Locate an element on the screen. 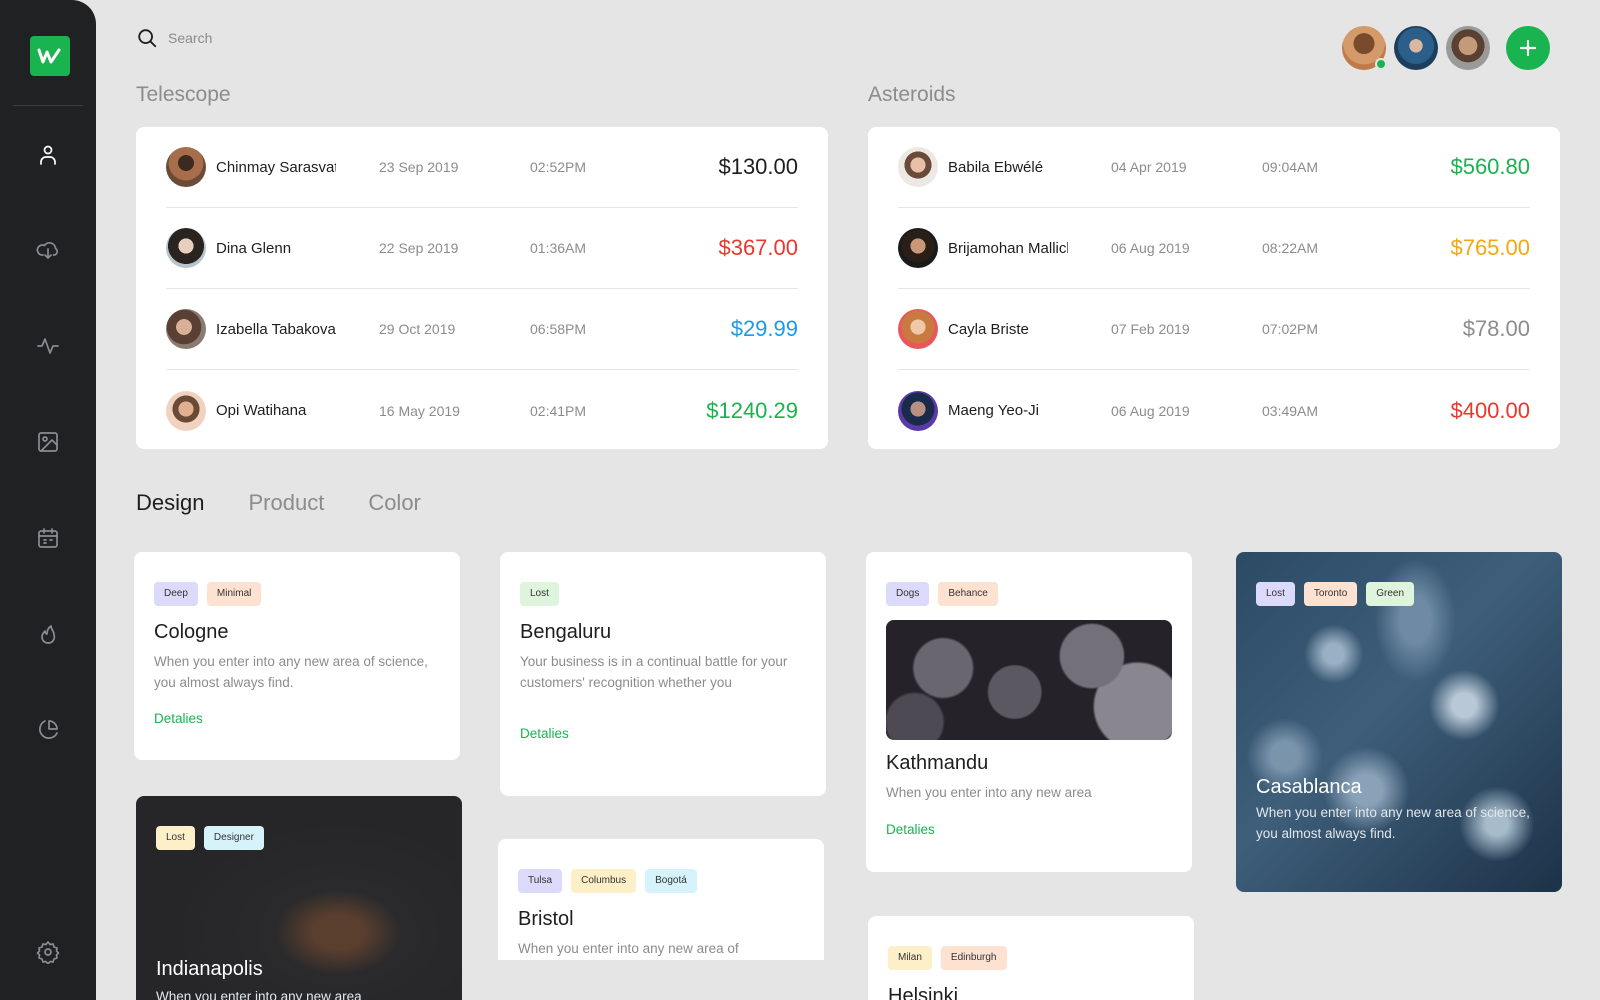  row-amount: $560.80 is located at coordinates (1490, 166).